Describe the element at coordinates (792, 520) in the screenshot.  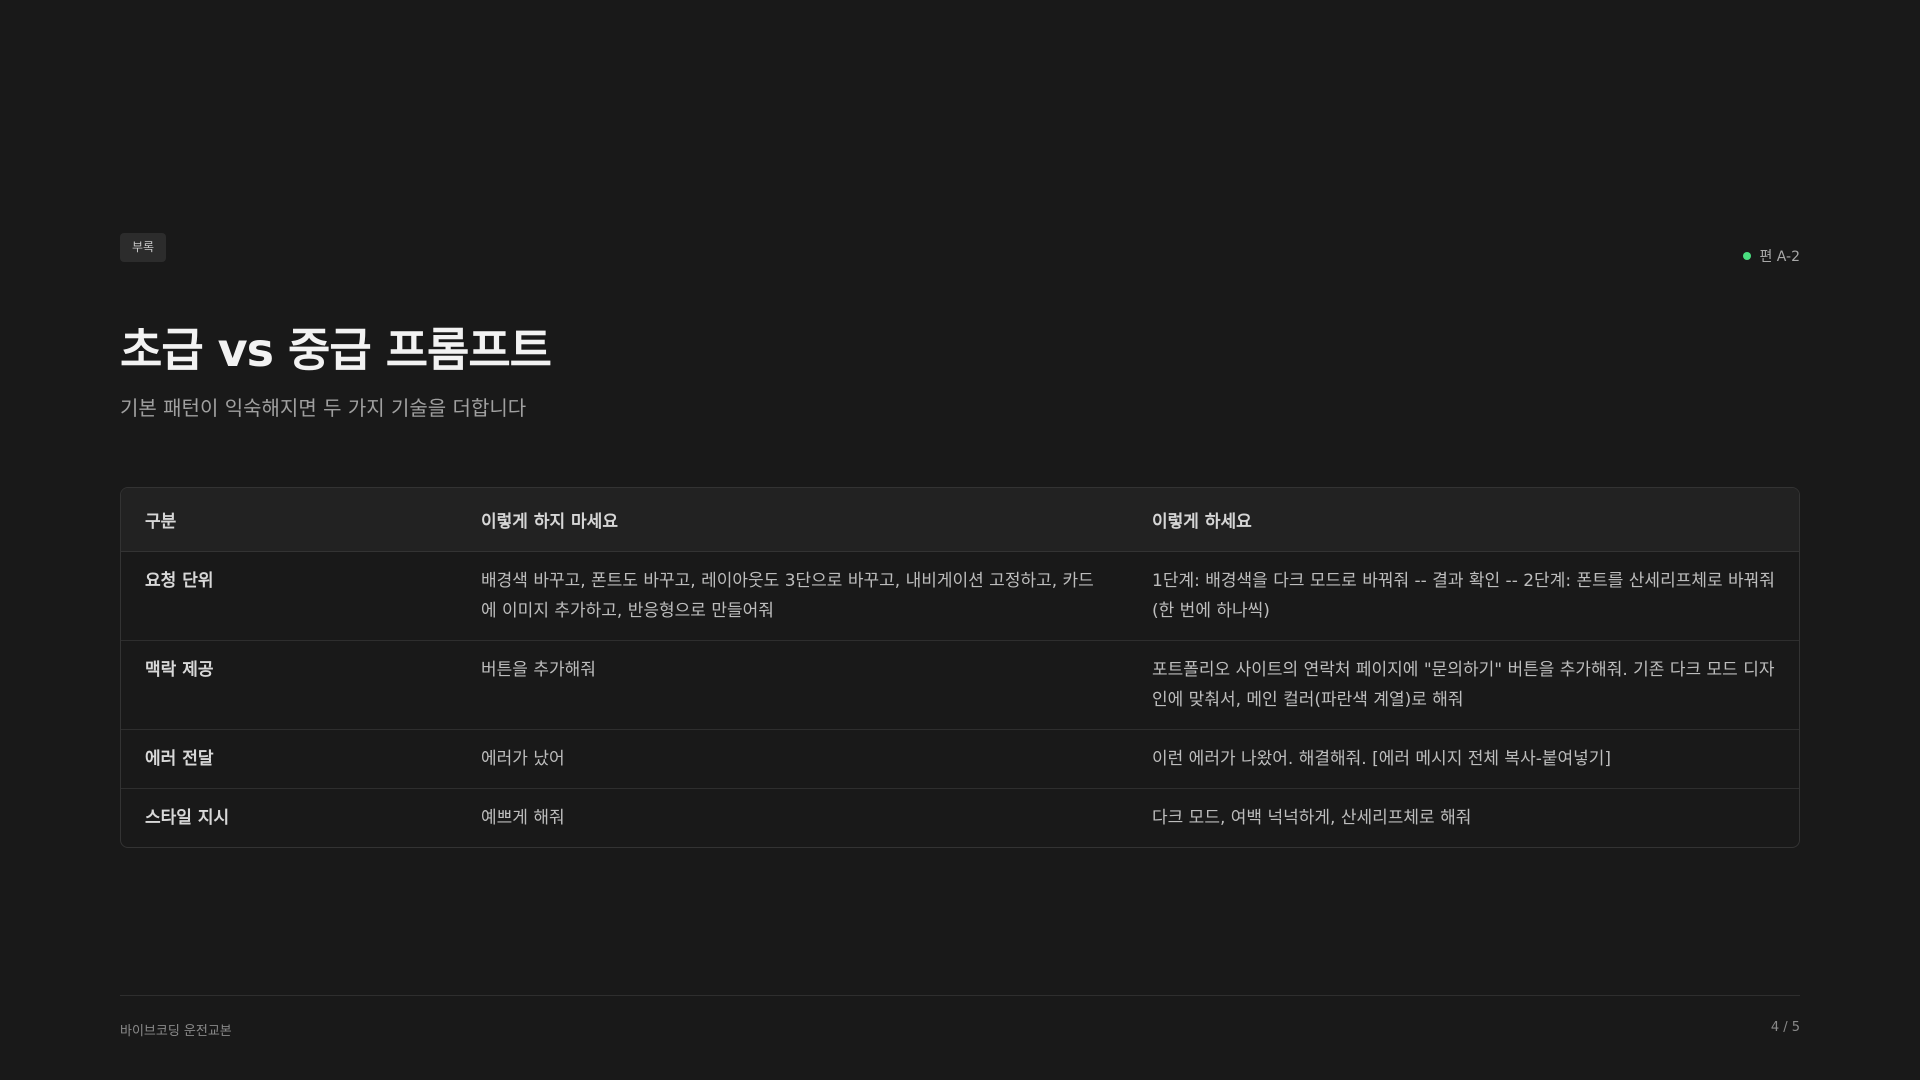
I see `header-dont: 이렇게 하지 마세요` at that location.